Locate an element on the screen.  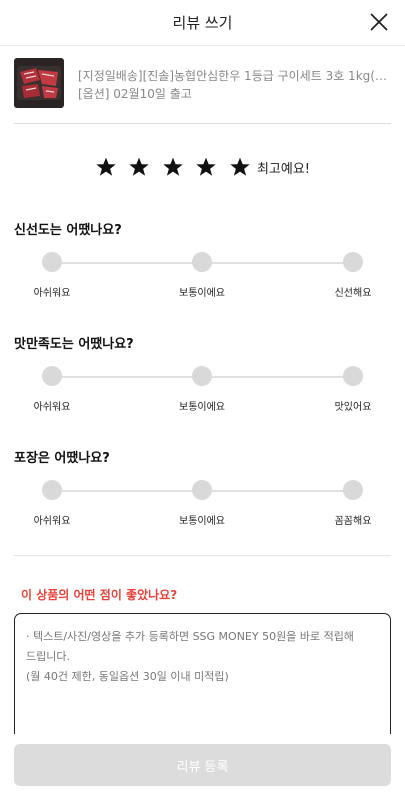
product-option: [옵션] 02월10일 출고 is located at coordinates (135, 94).